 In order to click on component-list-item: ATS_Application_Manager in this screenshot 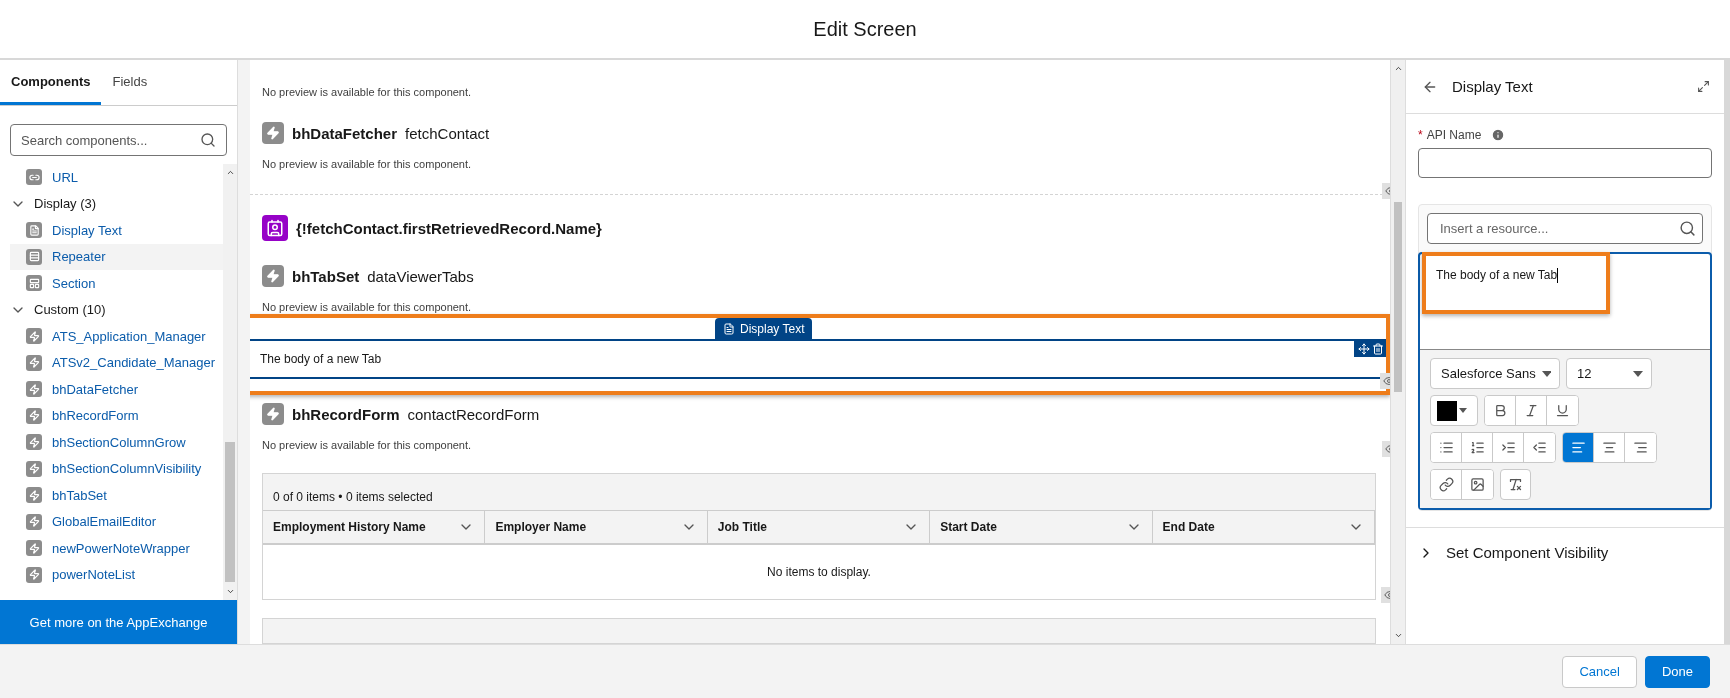, I will do `click(116, 336)`.